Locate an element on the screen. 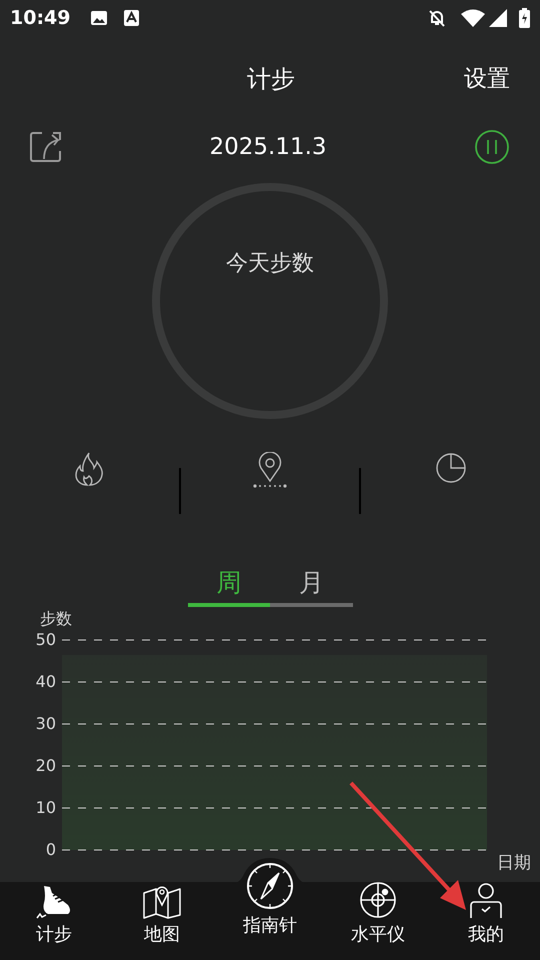  wifi-icon is located at coordinates (473, 18).